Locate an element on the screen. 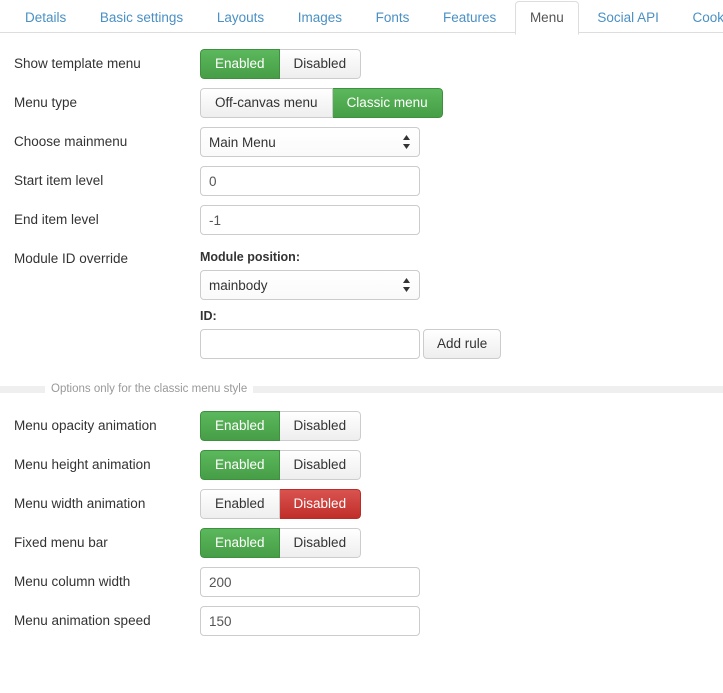 The width and height of the screenshot is (723, 693). control-end-item-level is located at coordinates (461, 219).